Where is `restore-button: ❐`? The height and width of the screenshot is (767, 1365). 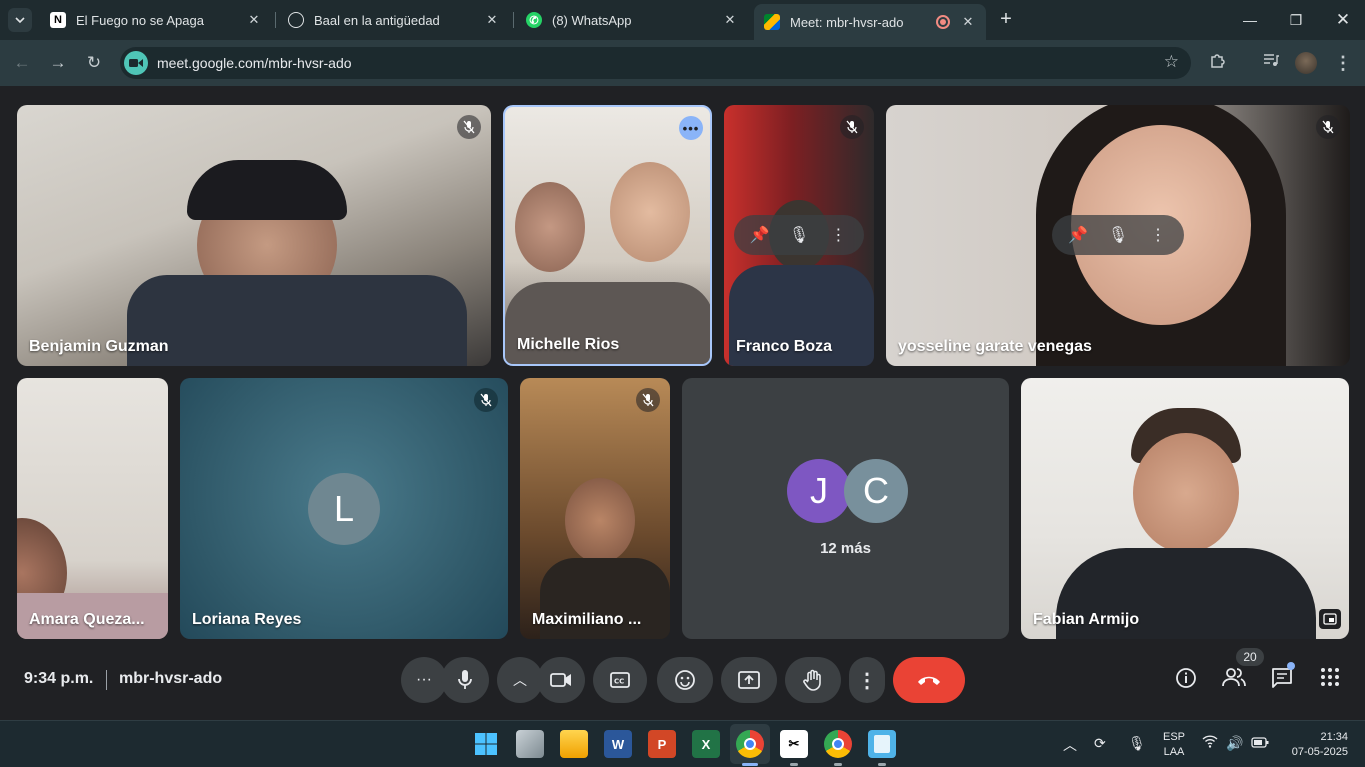
restore-button: ❐ is located at coordinates (1296, 20).